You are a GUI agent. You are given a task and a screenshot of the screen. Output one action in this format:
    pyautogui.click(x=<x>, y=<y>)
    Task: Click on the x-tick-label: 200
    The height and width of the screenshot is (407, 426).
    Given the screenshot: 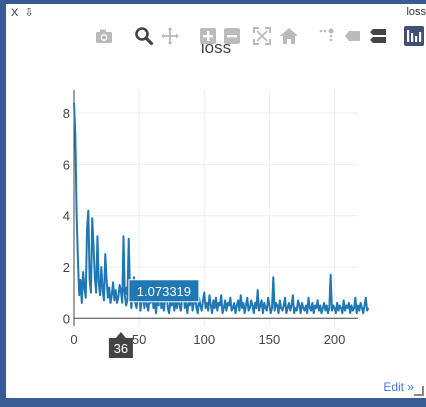 What is the action you would take?
    pyautogui.click(x=335, y=339)
    